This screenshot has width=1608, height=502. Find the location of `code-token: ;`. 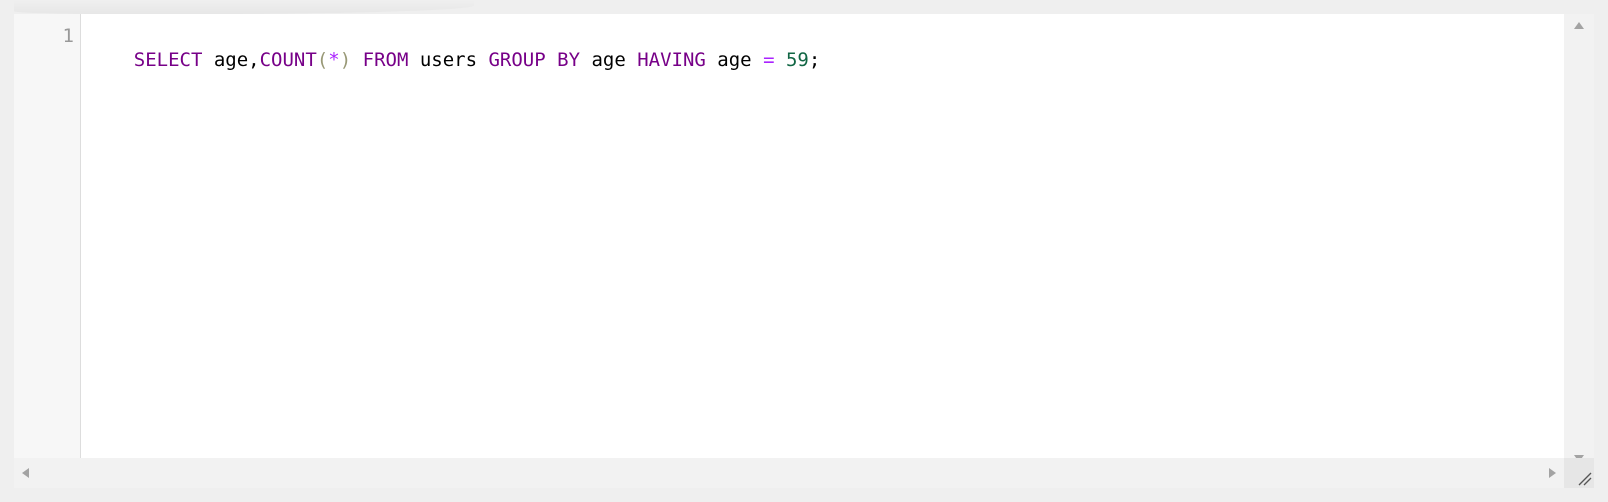

code-token: ; is located at coordinates (814, 60).